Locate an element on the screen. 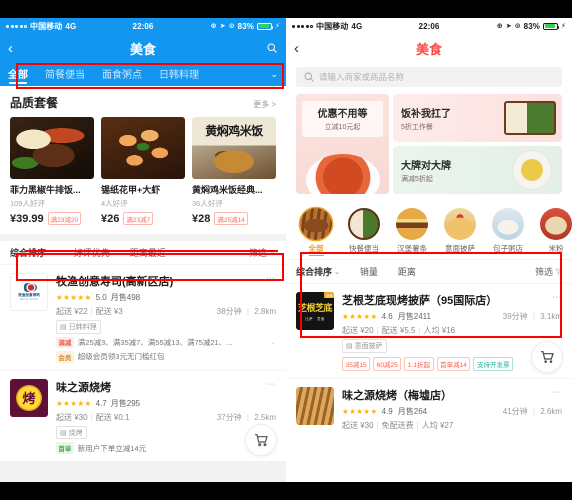 The width and height of the screenshot is (572, 500). category-label: 意面披萨 is located at coordinates (460, 248).